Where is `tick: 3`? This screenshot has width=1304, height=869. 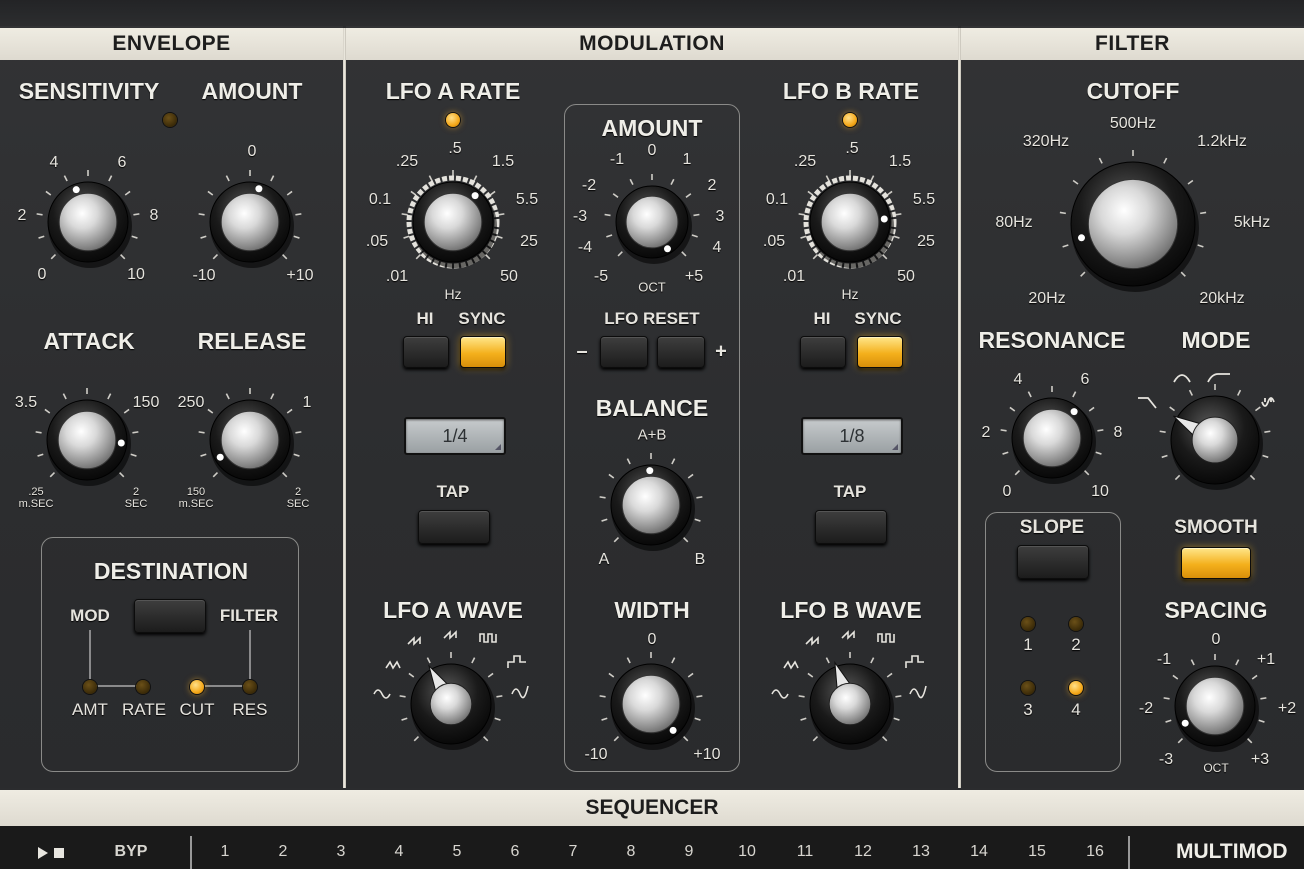 tick: 3 is located at coordinates (720, 216).